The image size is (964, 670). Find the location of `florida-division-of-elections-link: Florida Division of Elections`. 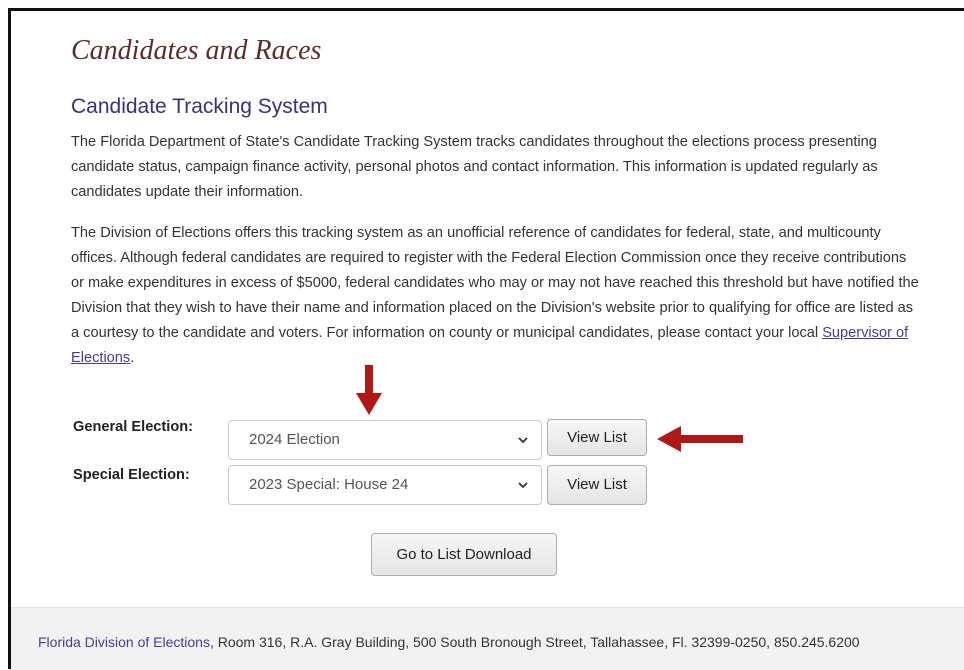

florida-division-of-elections-link: Florida Division of Elections is located at coordinates (124, 642).